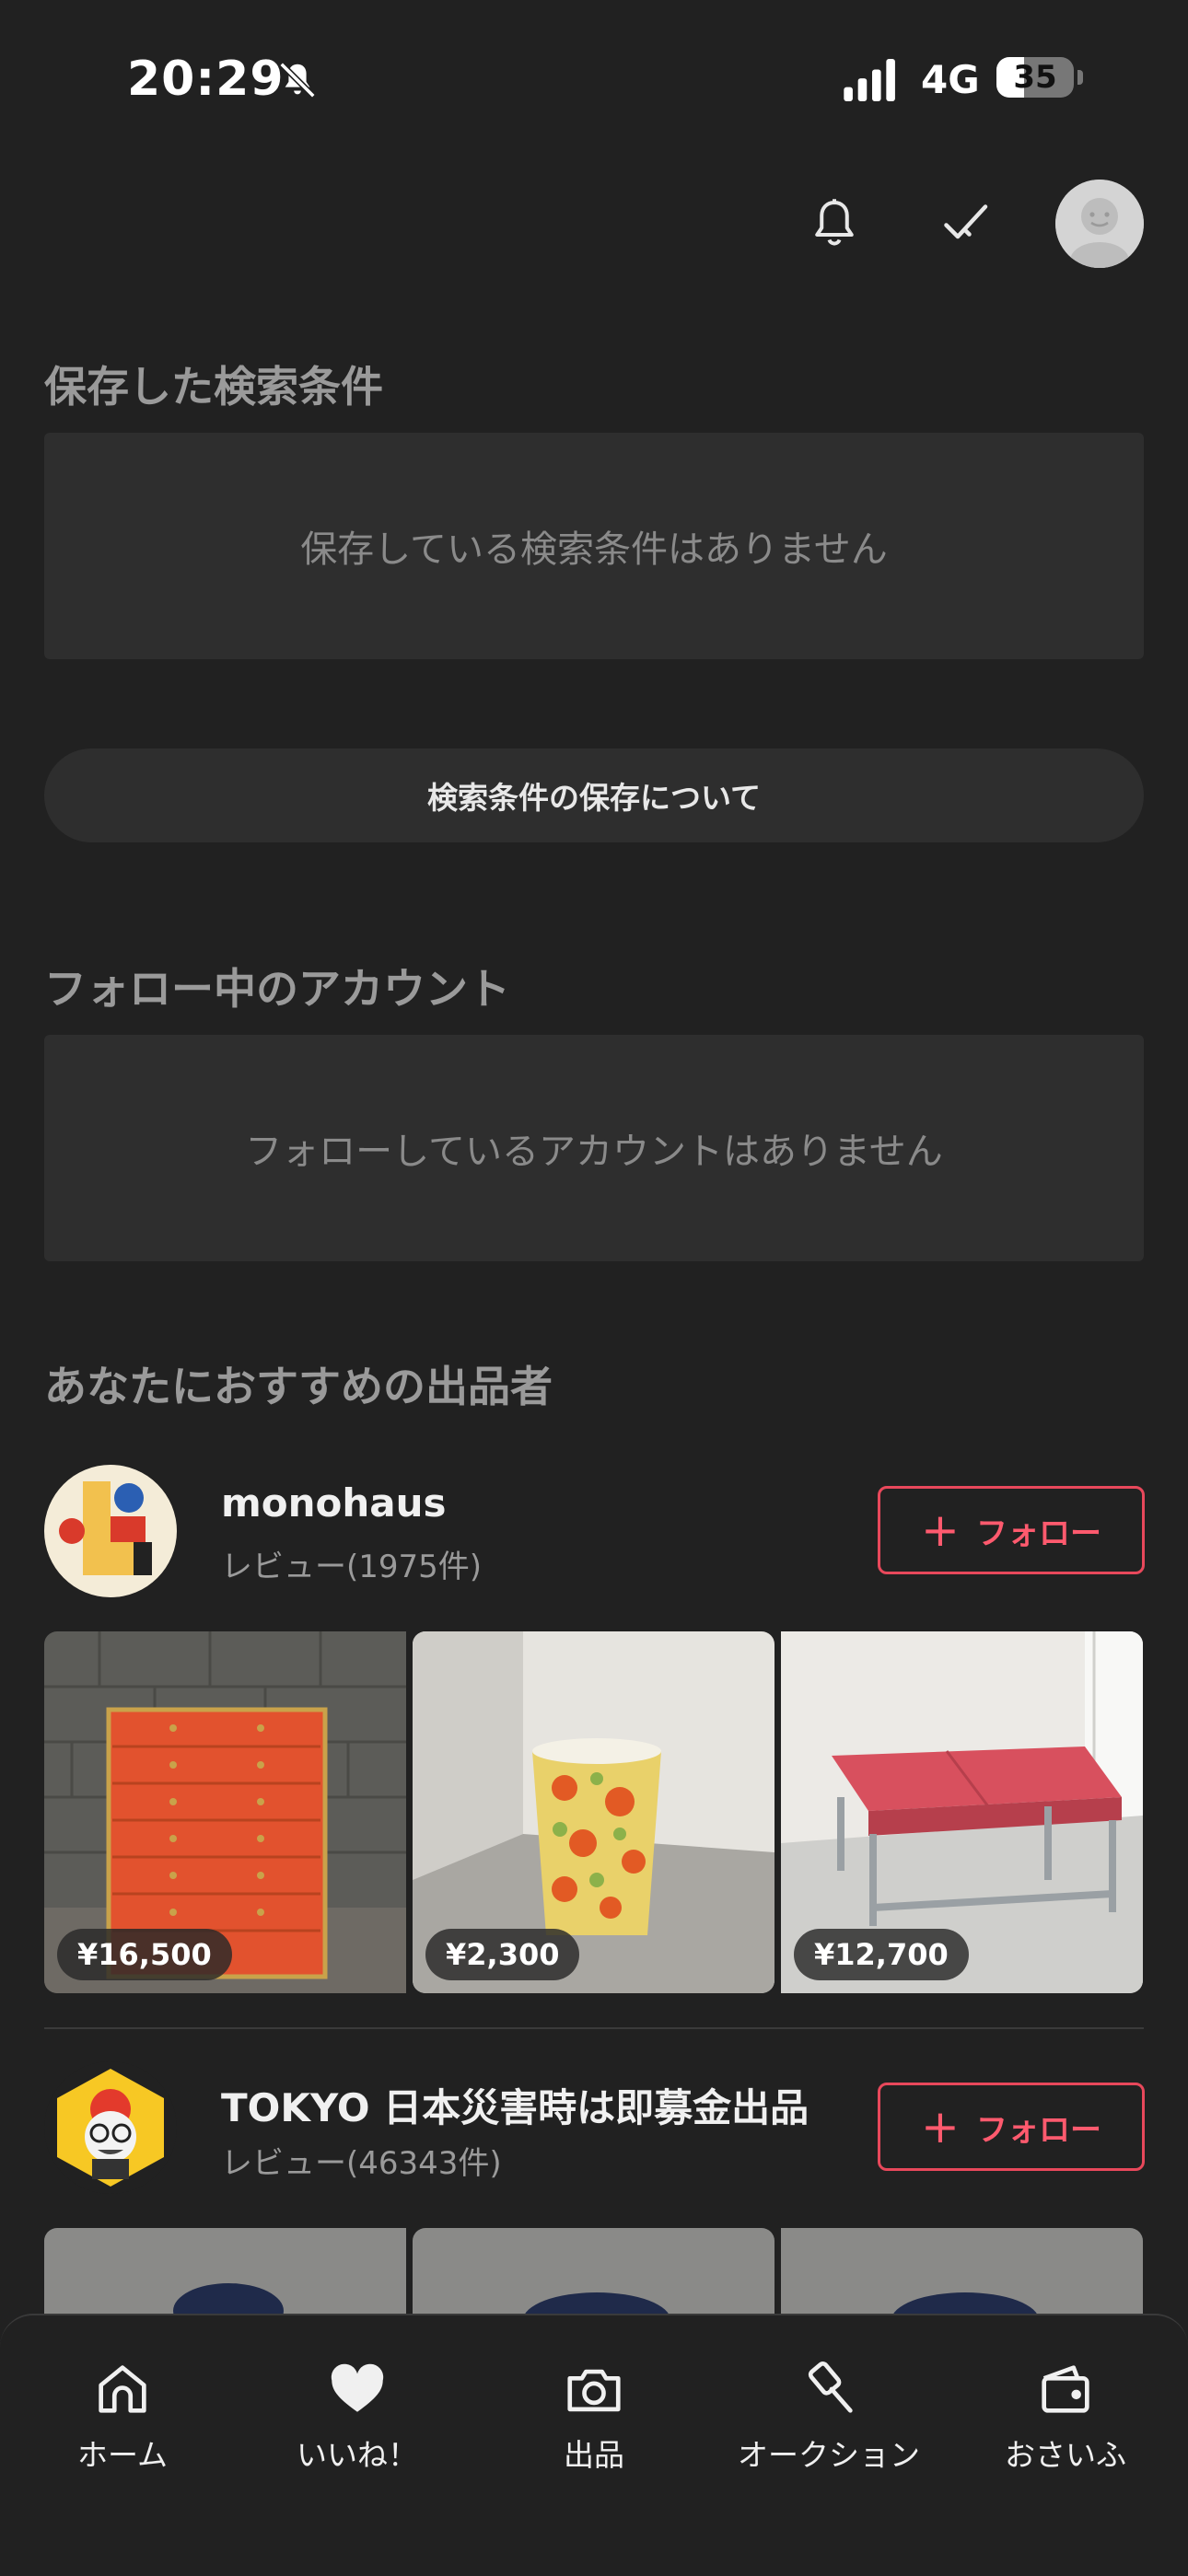 This screenshot has height=2576, width=1188. What do you see at coordinates (502, 1954) in the screenshot?
I see `price-badge: ¥2,300` at bounding box center [502, 1954].